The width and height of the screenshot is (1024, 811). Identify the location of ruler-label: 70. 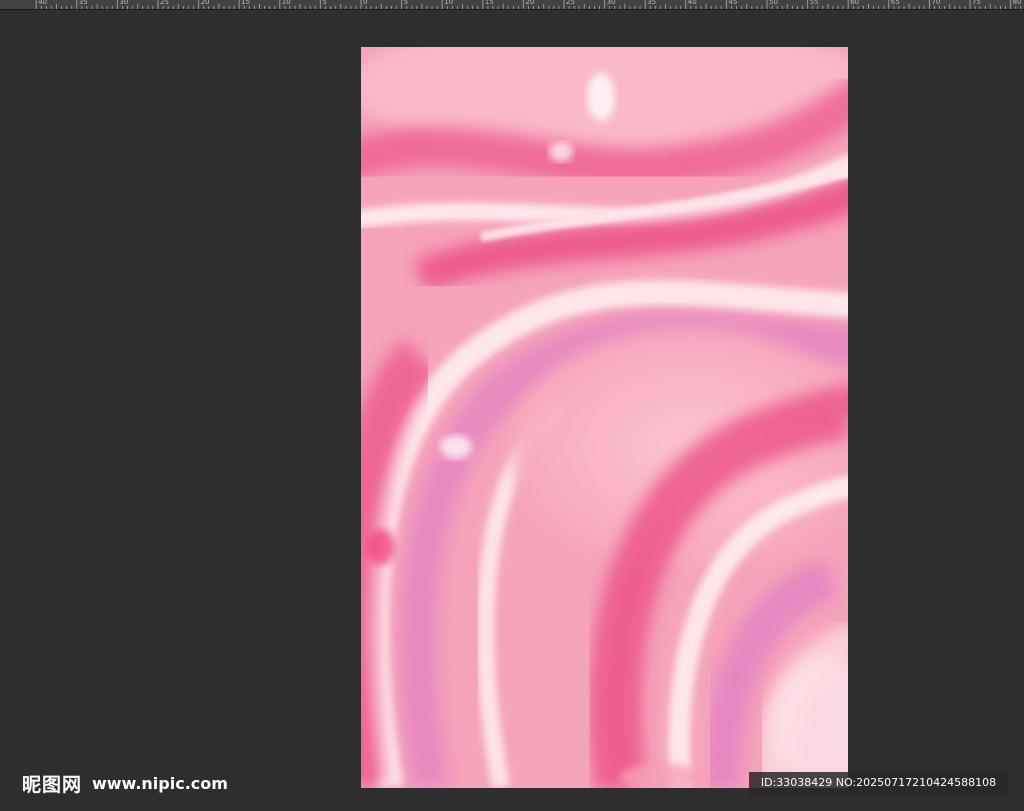
(936, 3).